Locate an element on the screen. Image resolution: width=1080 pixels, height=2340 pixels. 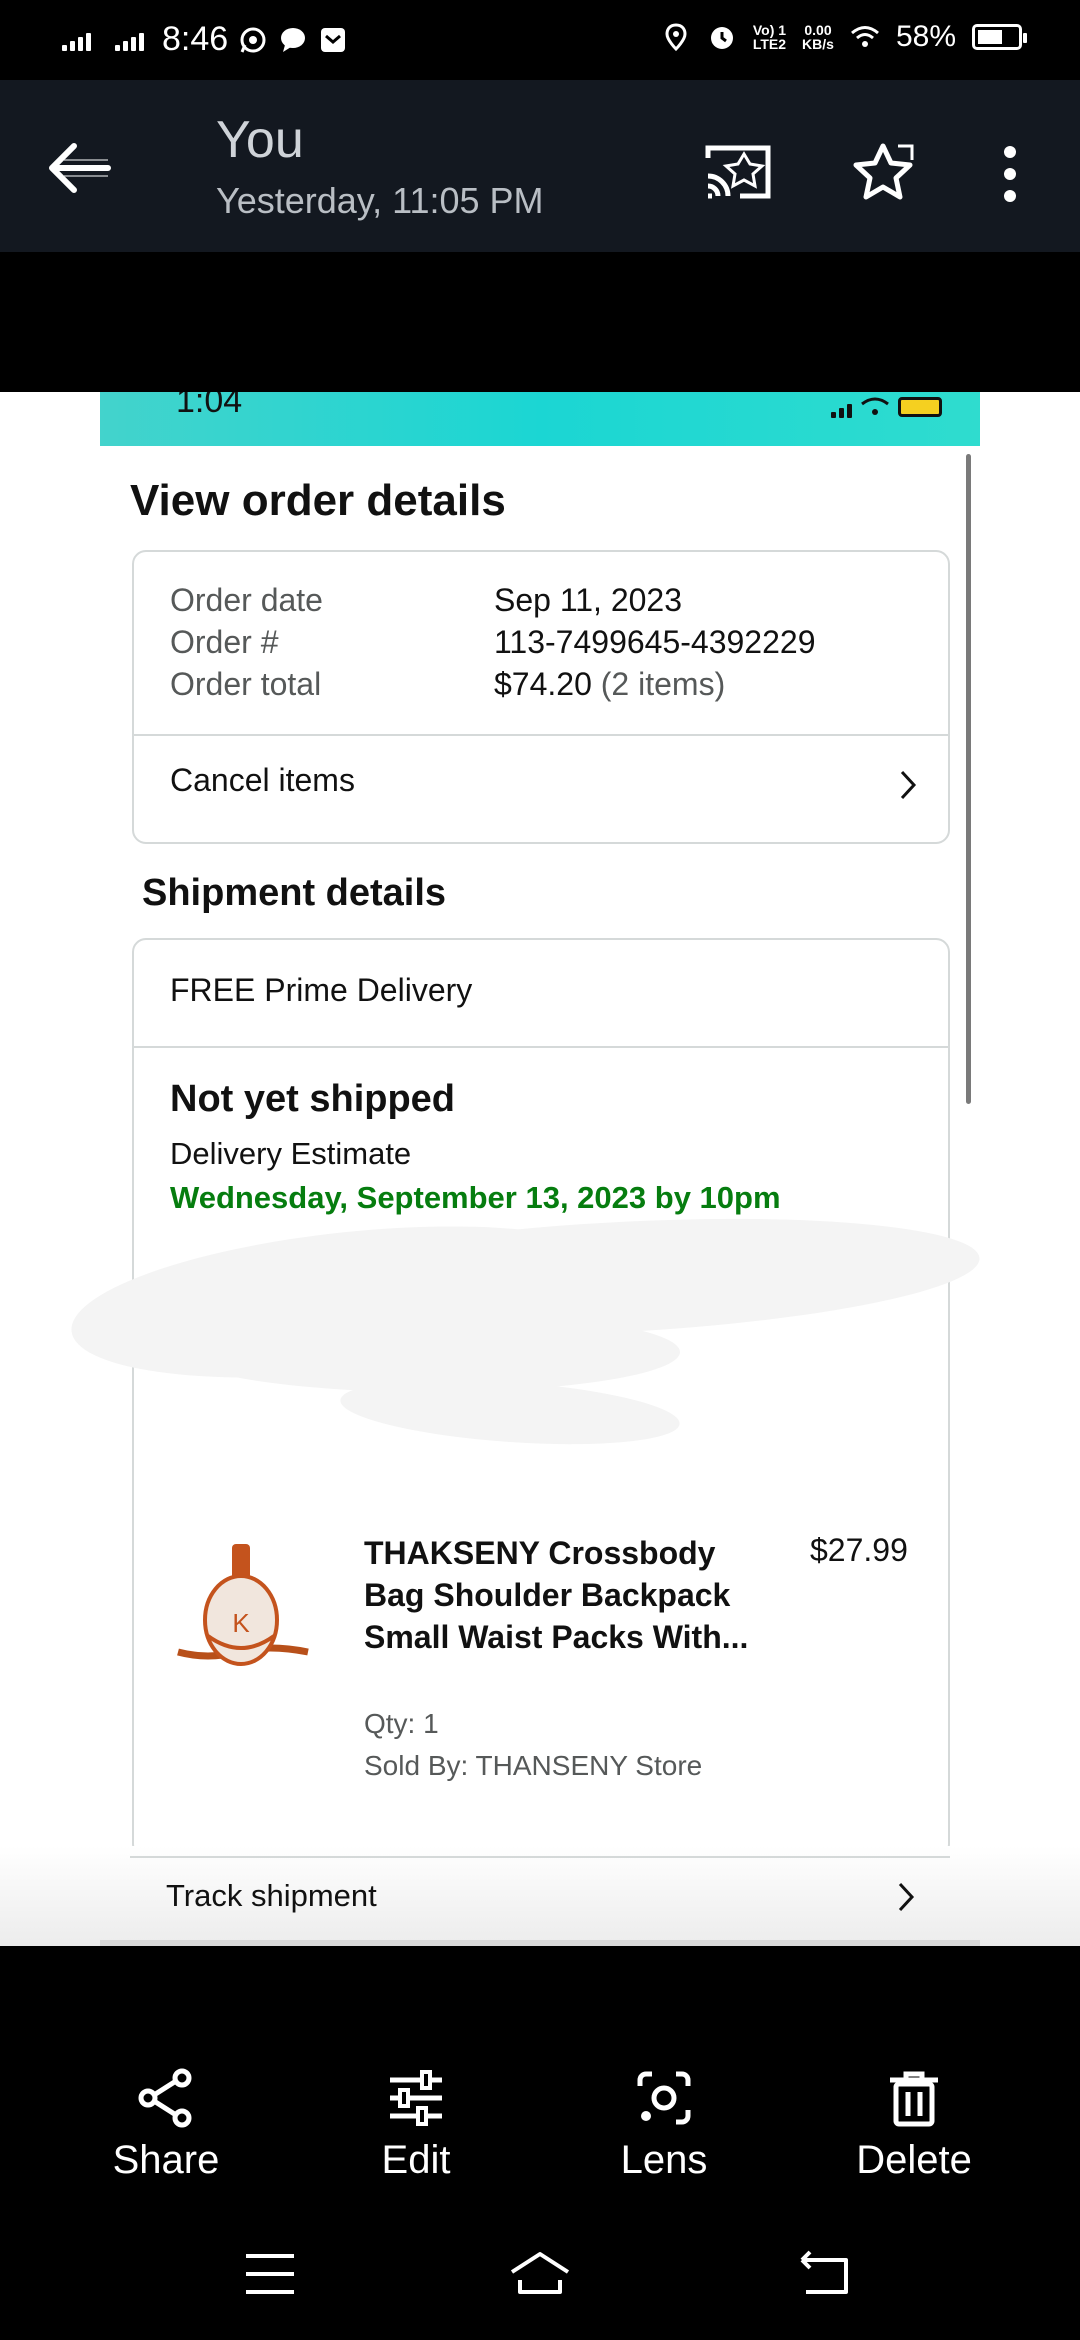
battery-percent: 58% is located at coordinates (925, 36).